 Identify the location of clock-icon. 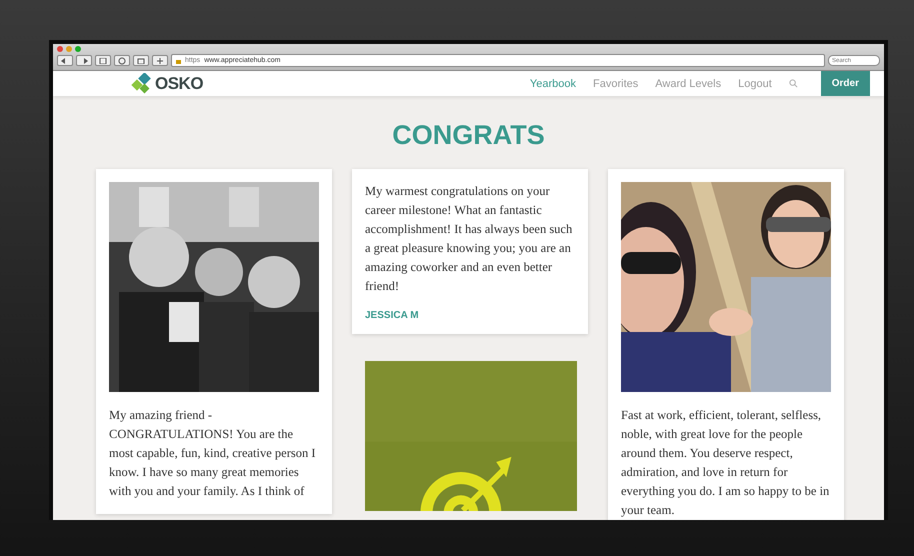
(122, 60).